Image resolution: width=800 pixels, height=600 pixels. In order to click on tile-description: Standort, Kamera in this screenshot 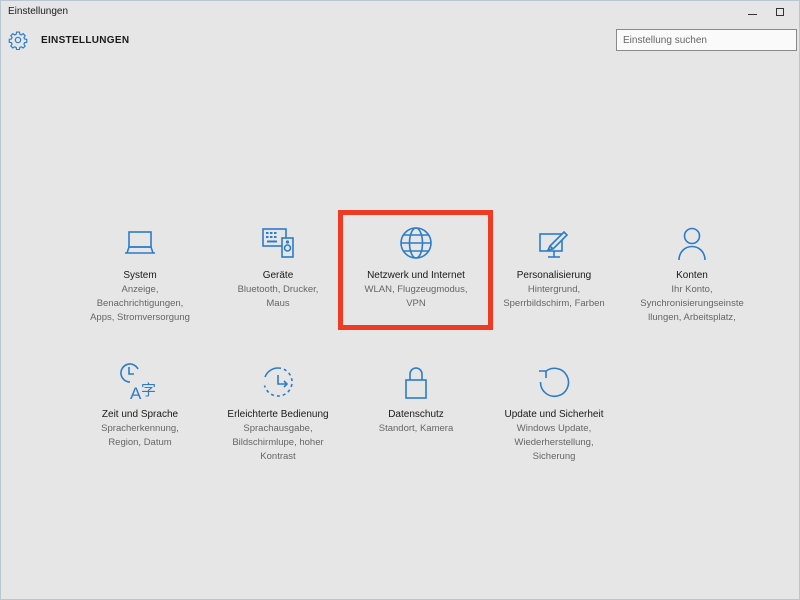, I will do `click(416, 428)`.